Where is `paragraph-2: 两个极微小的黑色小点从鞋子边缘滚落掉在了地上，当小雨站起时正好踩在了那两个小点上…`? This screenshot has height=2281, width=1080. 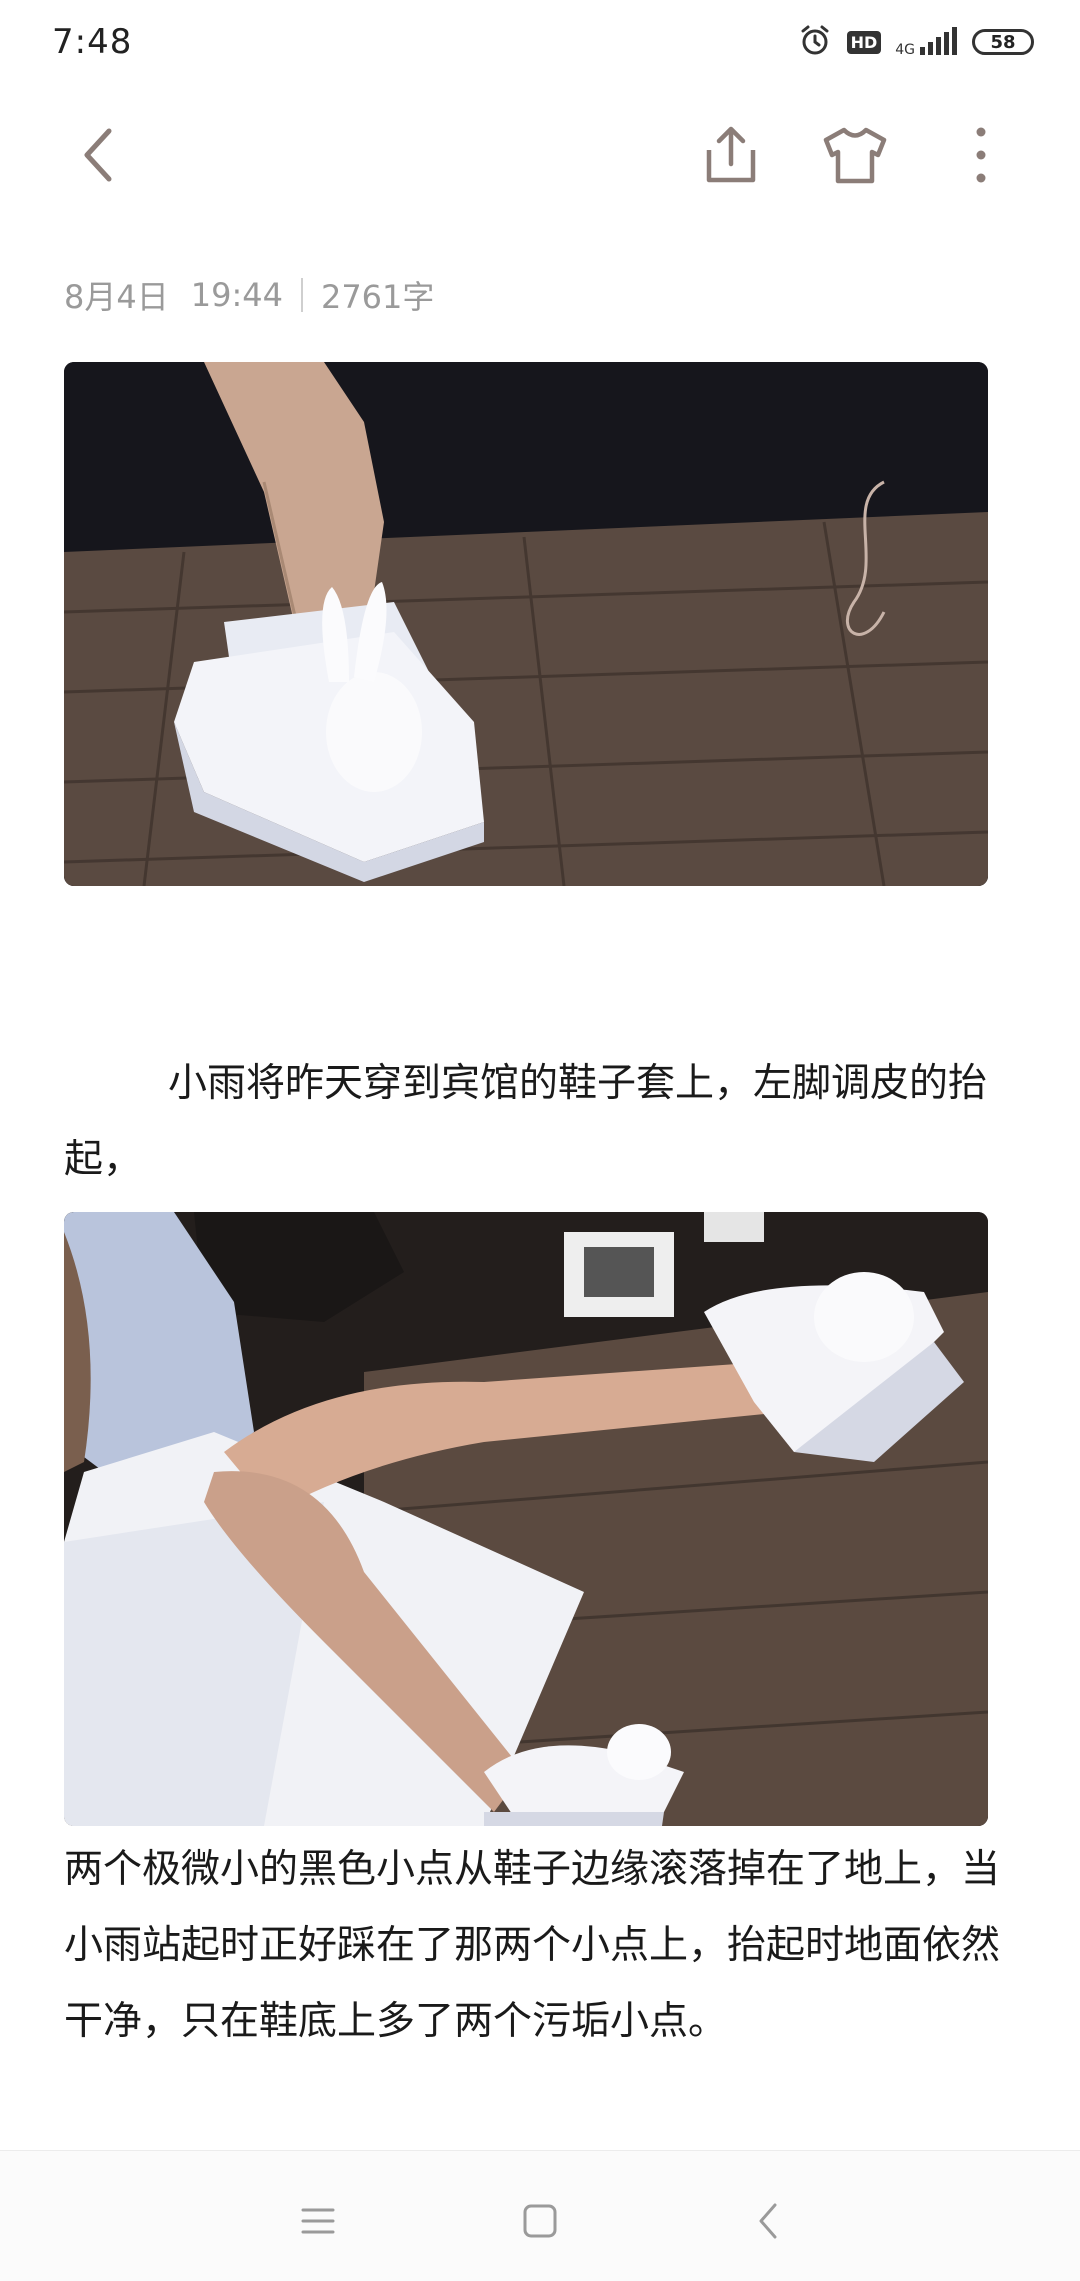
paragraph-2: 两个极微小的黑色小点从鞋子边缘滚落掉在了地上，当小雨站起时正好踩在了那两个小点上… is located at coordinates (532, 1945).